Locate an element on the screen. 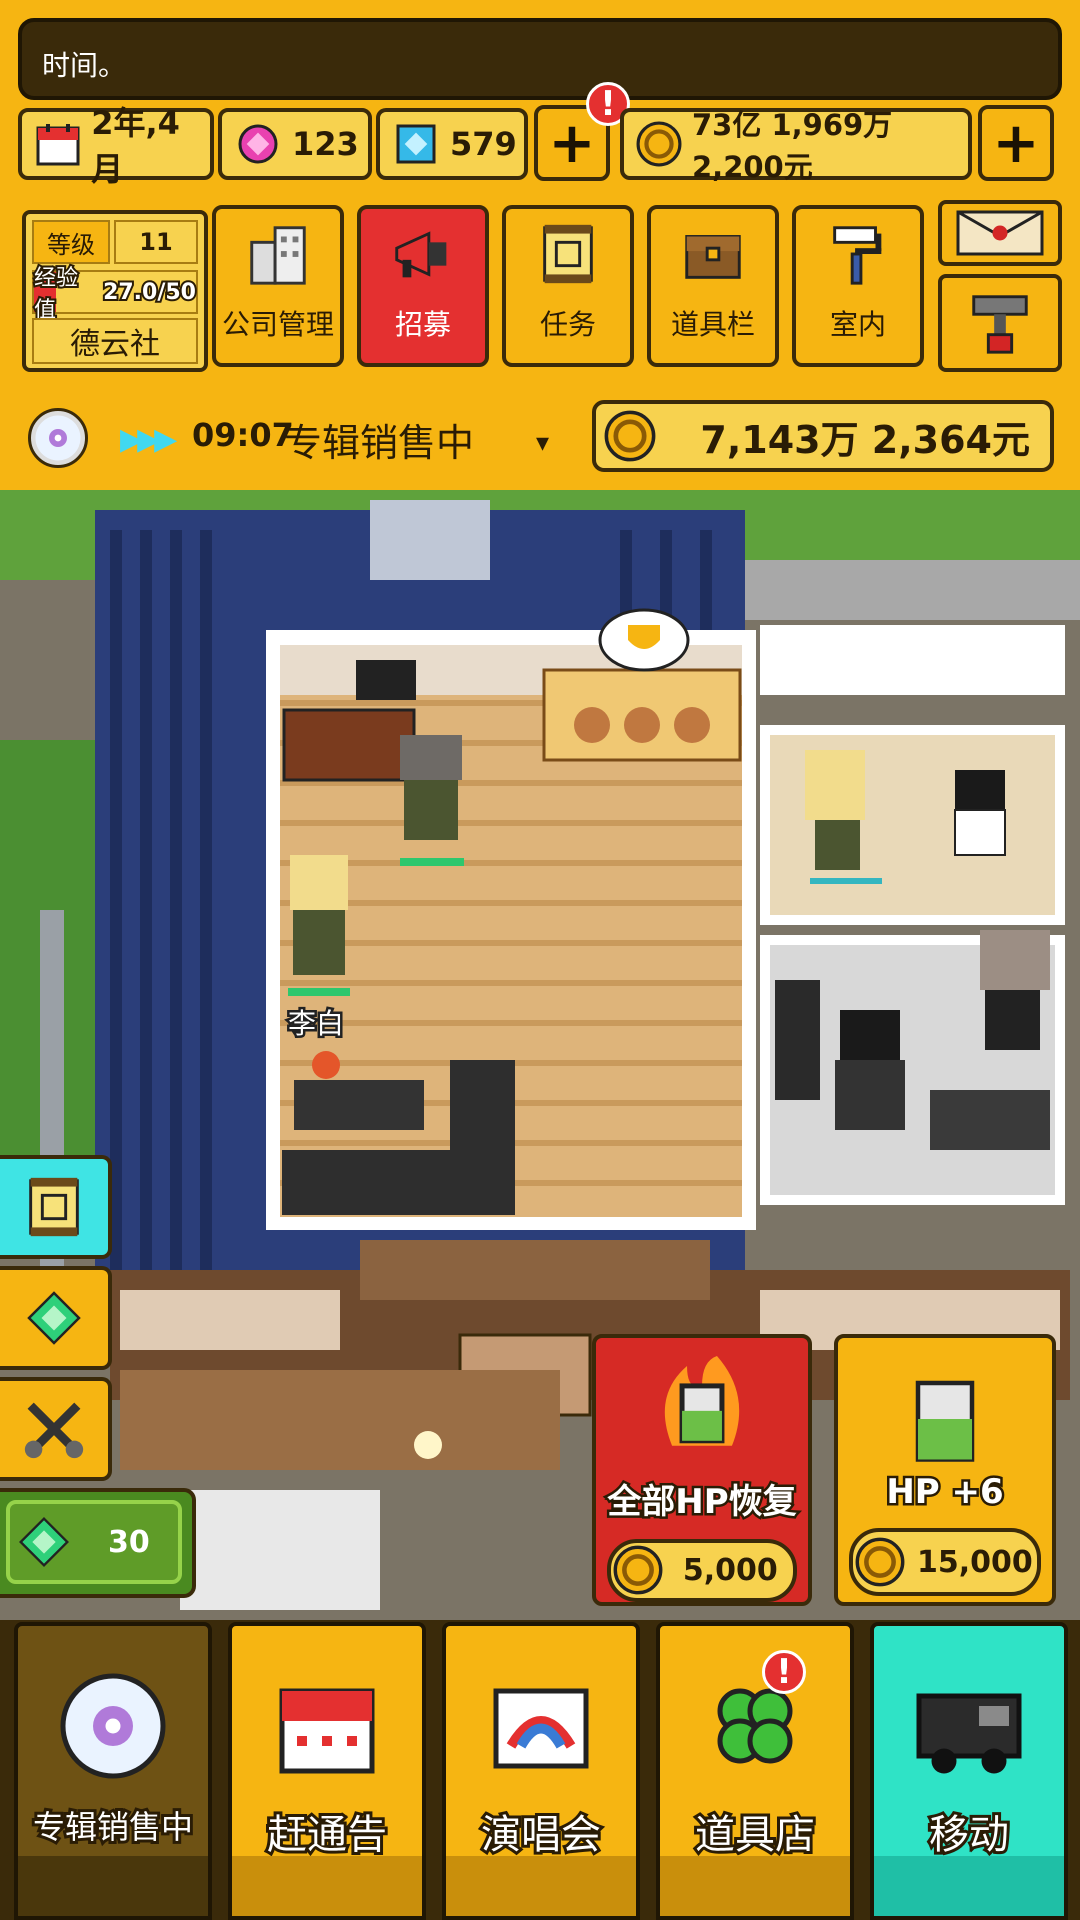 The height and width of the screenshot is (1920, 1080). building-icon is located at coordinates (278, 255).